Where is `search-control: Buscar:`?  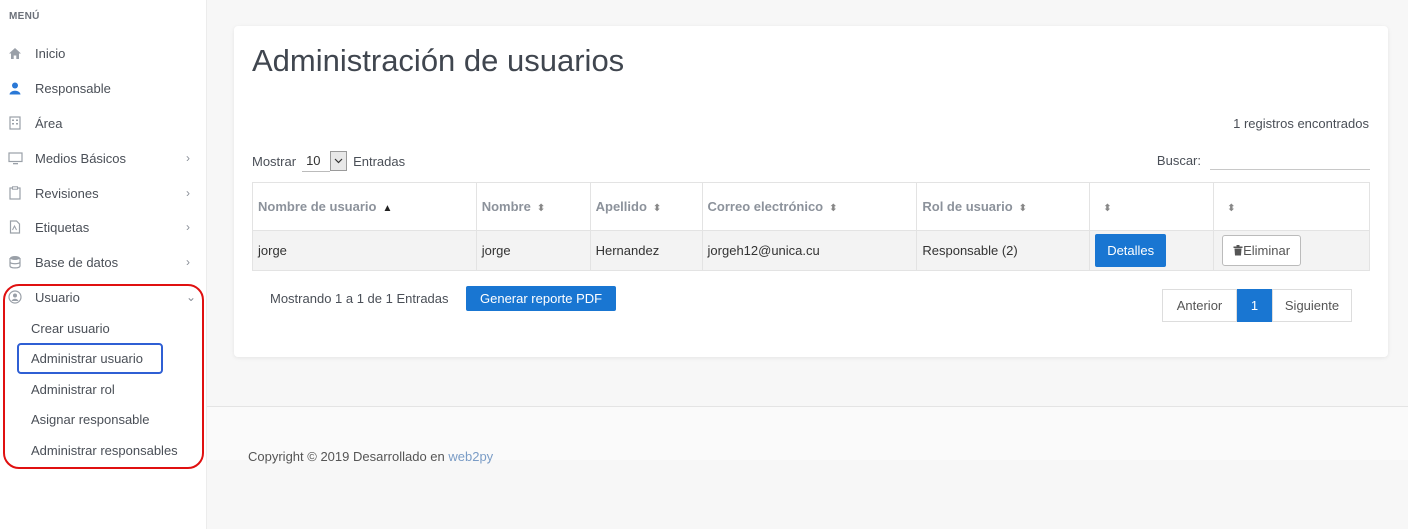
search-control: Buscar: is located at coordinates (1263, 160).